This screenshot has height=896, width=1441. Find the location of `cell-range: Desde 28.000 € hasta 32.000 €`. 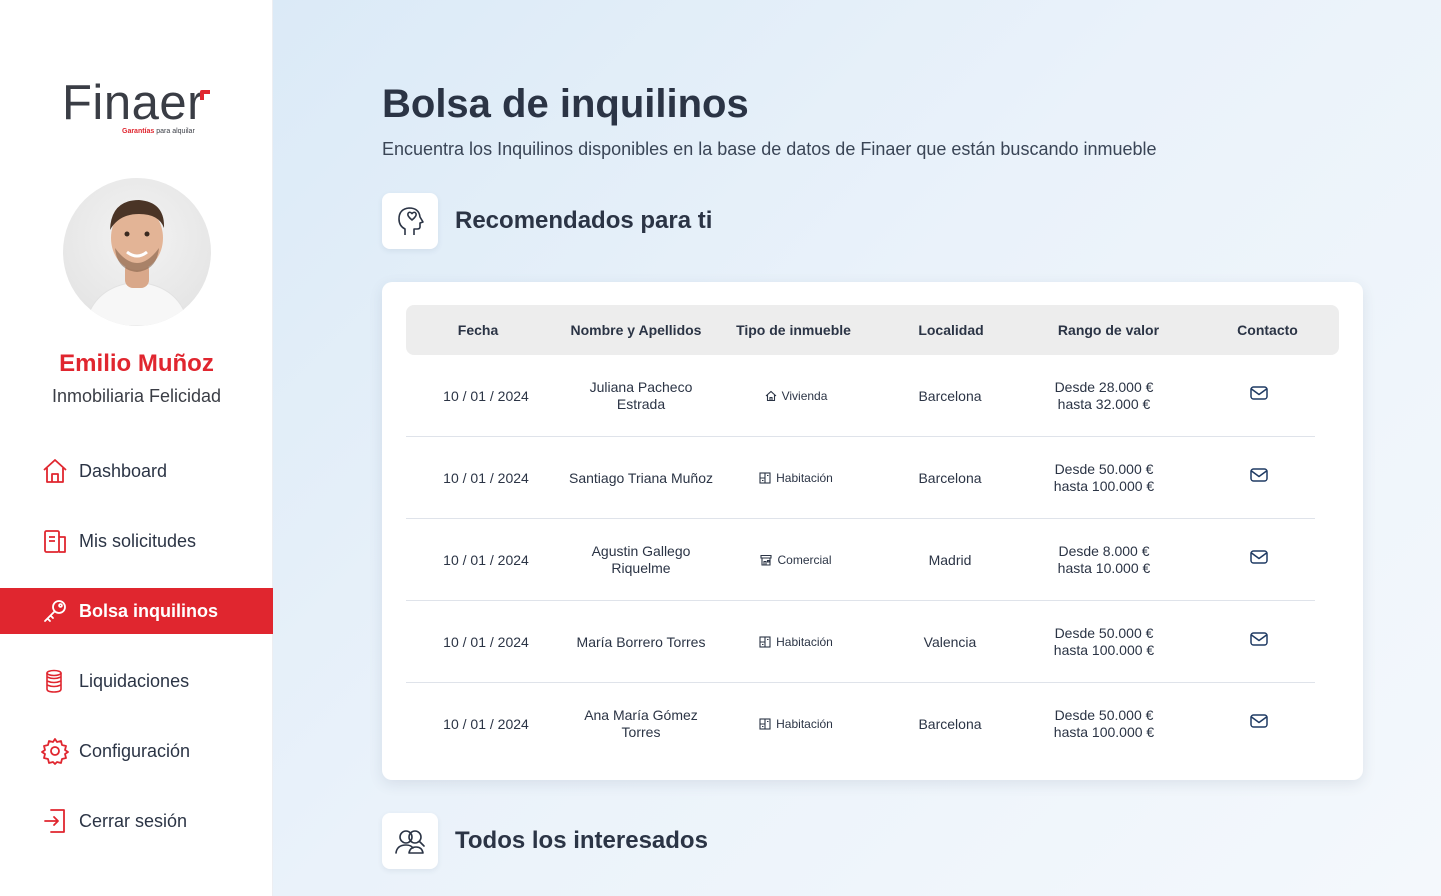

cell-range: Desde 28.000 € hasta 32.000 € is located at coordinates (1104, 396).